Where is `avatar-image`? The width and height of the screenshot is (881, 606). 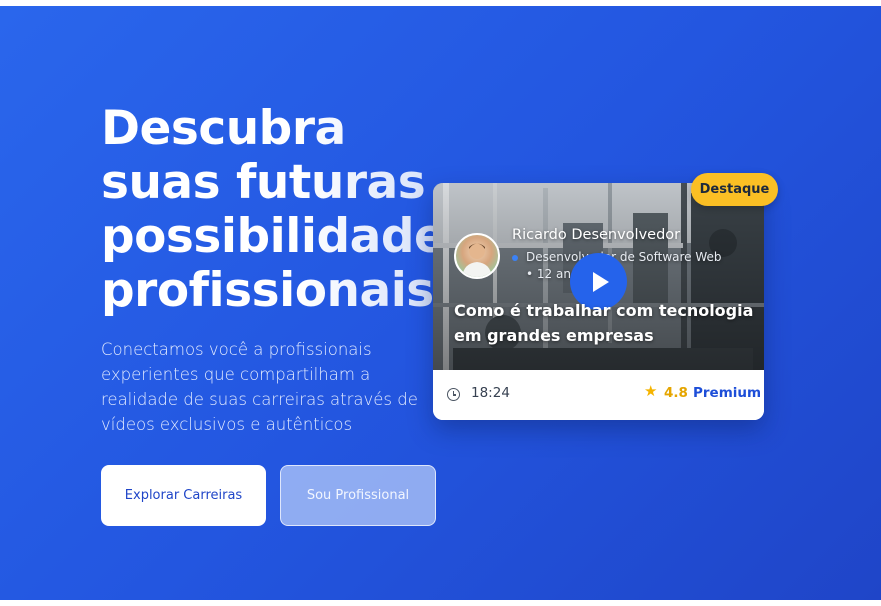
avatar-image is located at coordinates (477, 260).